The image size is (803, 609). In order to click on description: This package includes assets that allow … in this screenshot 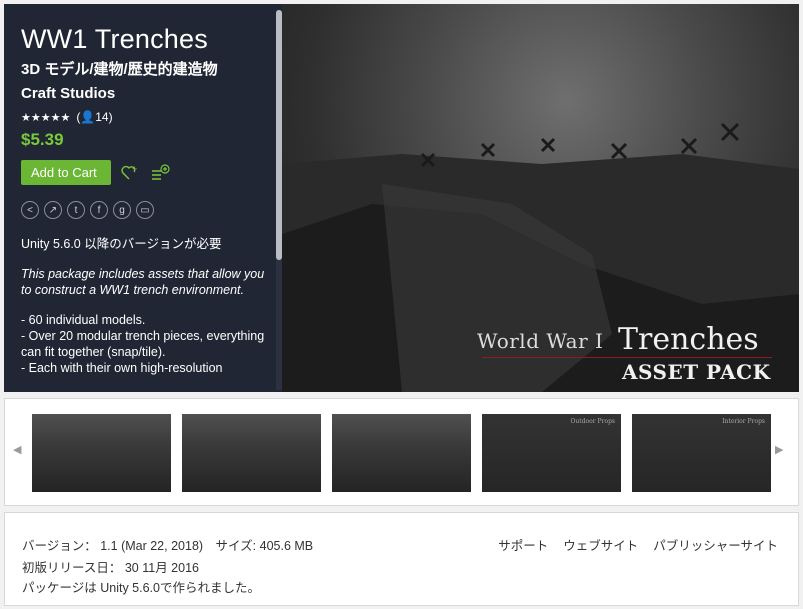, I will do `click(143, 282)`.